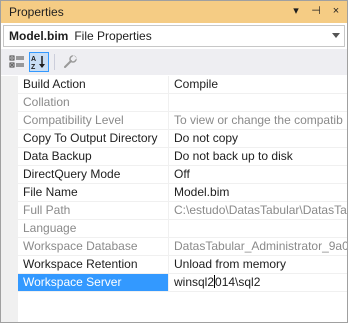  What do you see at coordinates (93, 282) in the screenshot?
I see `property-name: Workspace Server` at bounding box center [93, 282].